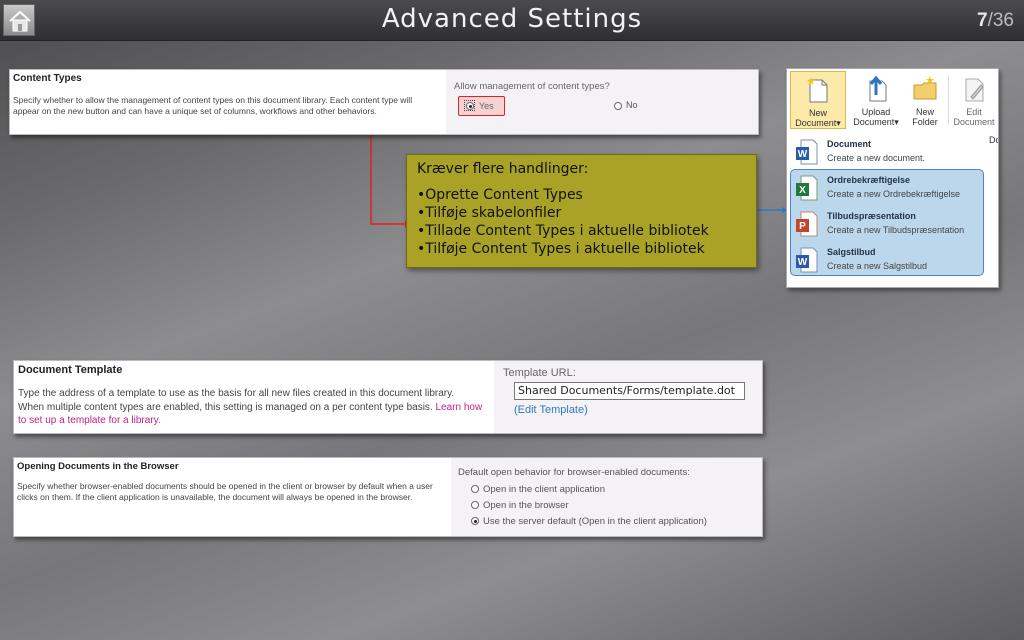  What do you see at coordinates (871, 216) in the screenshot?
I see `menu-item-title: Tilbudspræsentation` at bounding box center [871, 216].